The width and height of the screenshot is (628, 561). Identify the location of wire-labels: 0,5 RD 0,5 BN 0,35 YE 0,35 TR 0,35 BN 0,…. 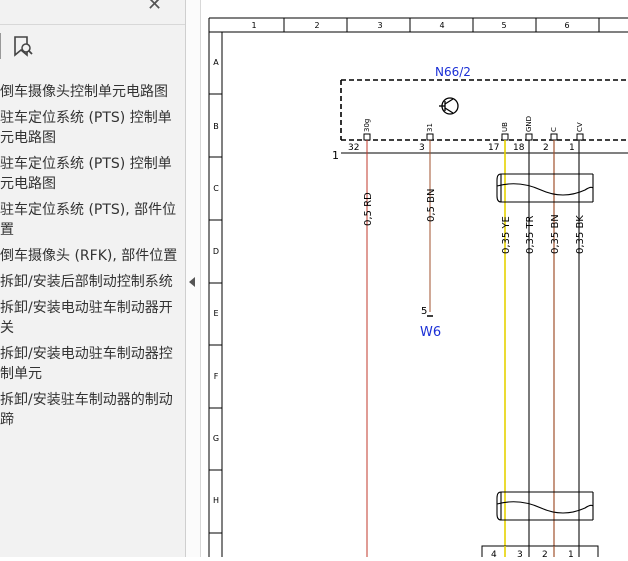
(474, 221).